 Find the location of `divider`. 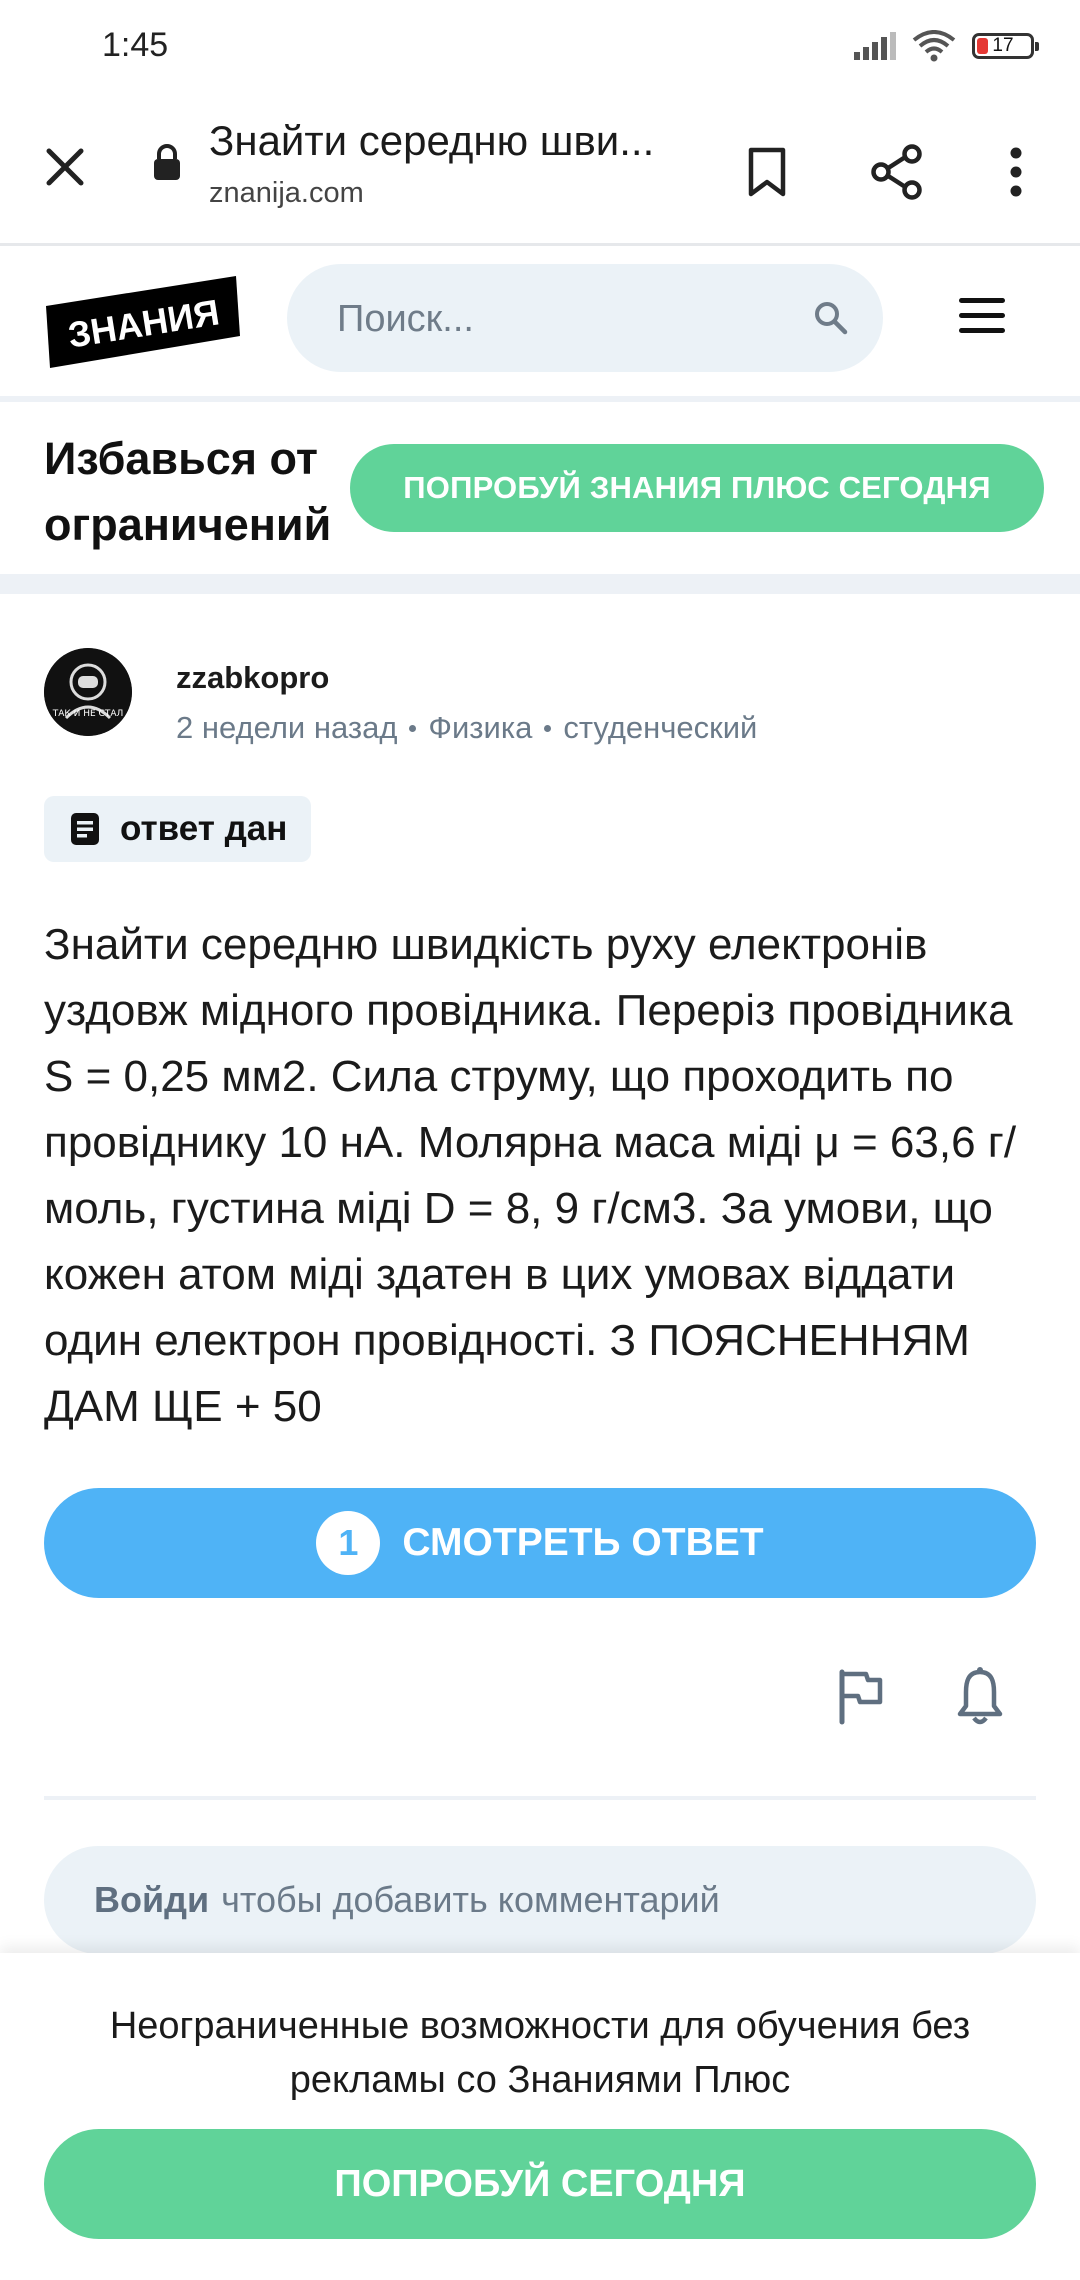

divider is located at coordinates (540, 1798).